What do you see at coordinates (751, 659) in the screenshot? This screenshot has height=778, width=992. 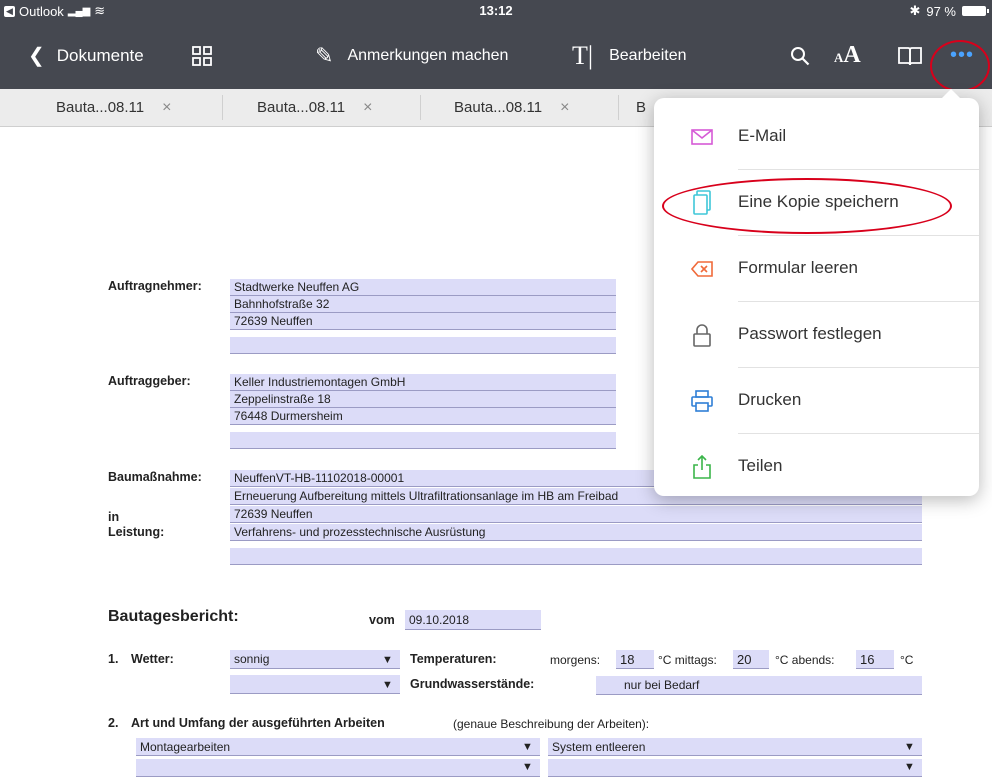 I see `mittags-field: 20` at bounding box center [751, 659].